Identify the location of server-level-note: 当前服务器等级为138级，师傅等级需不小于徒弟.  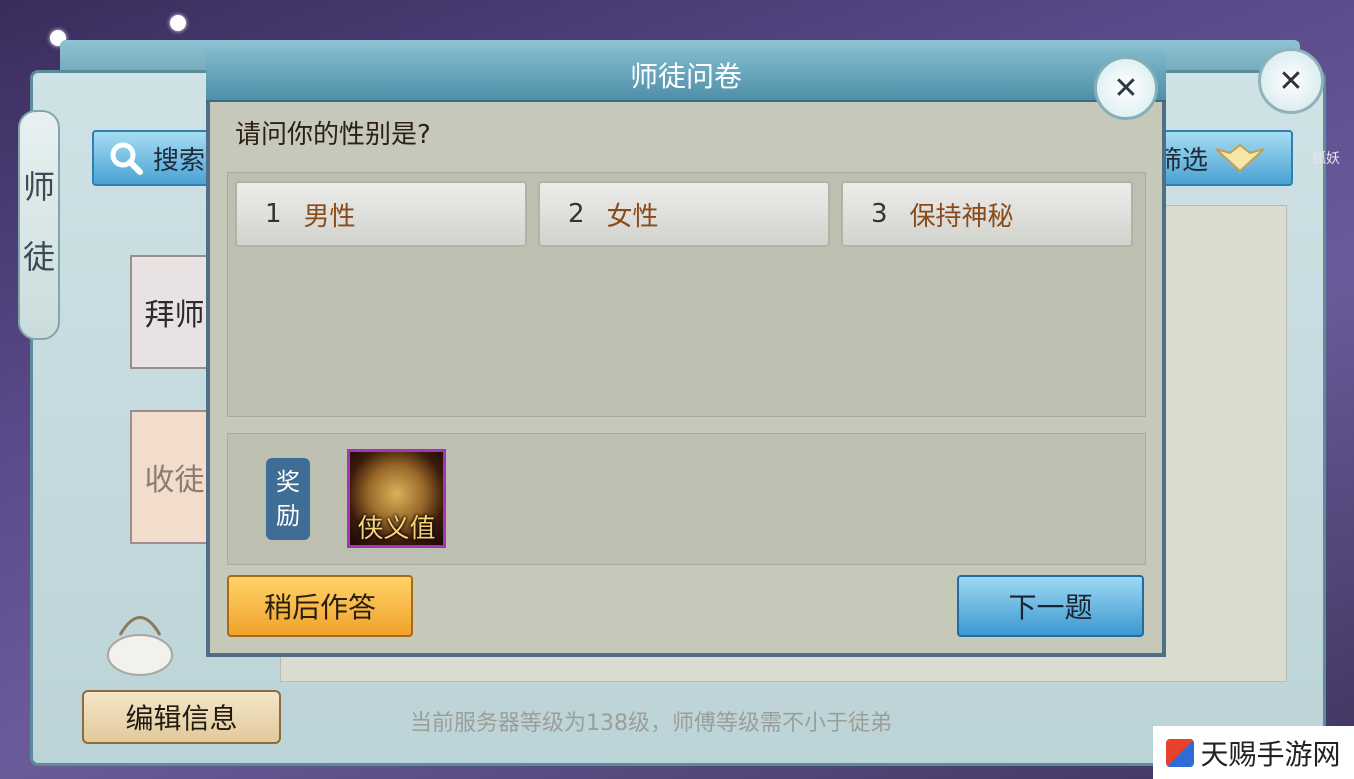
(651, 723).